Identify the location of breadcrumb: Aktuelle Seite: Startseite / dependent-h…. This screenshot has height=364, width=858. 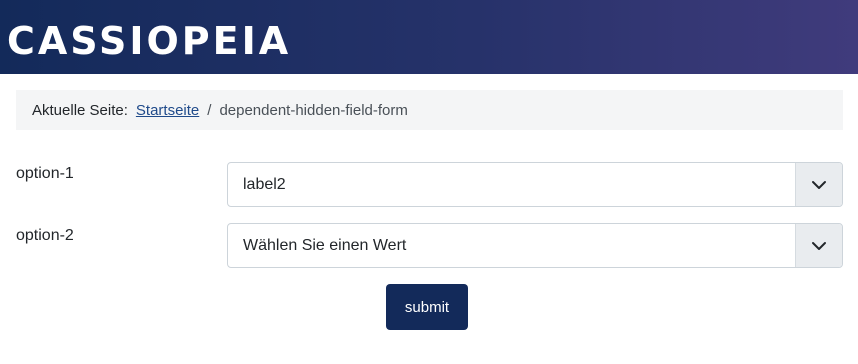
(429, 110).